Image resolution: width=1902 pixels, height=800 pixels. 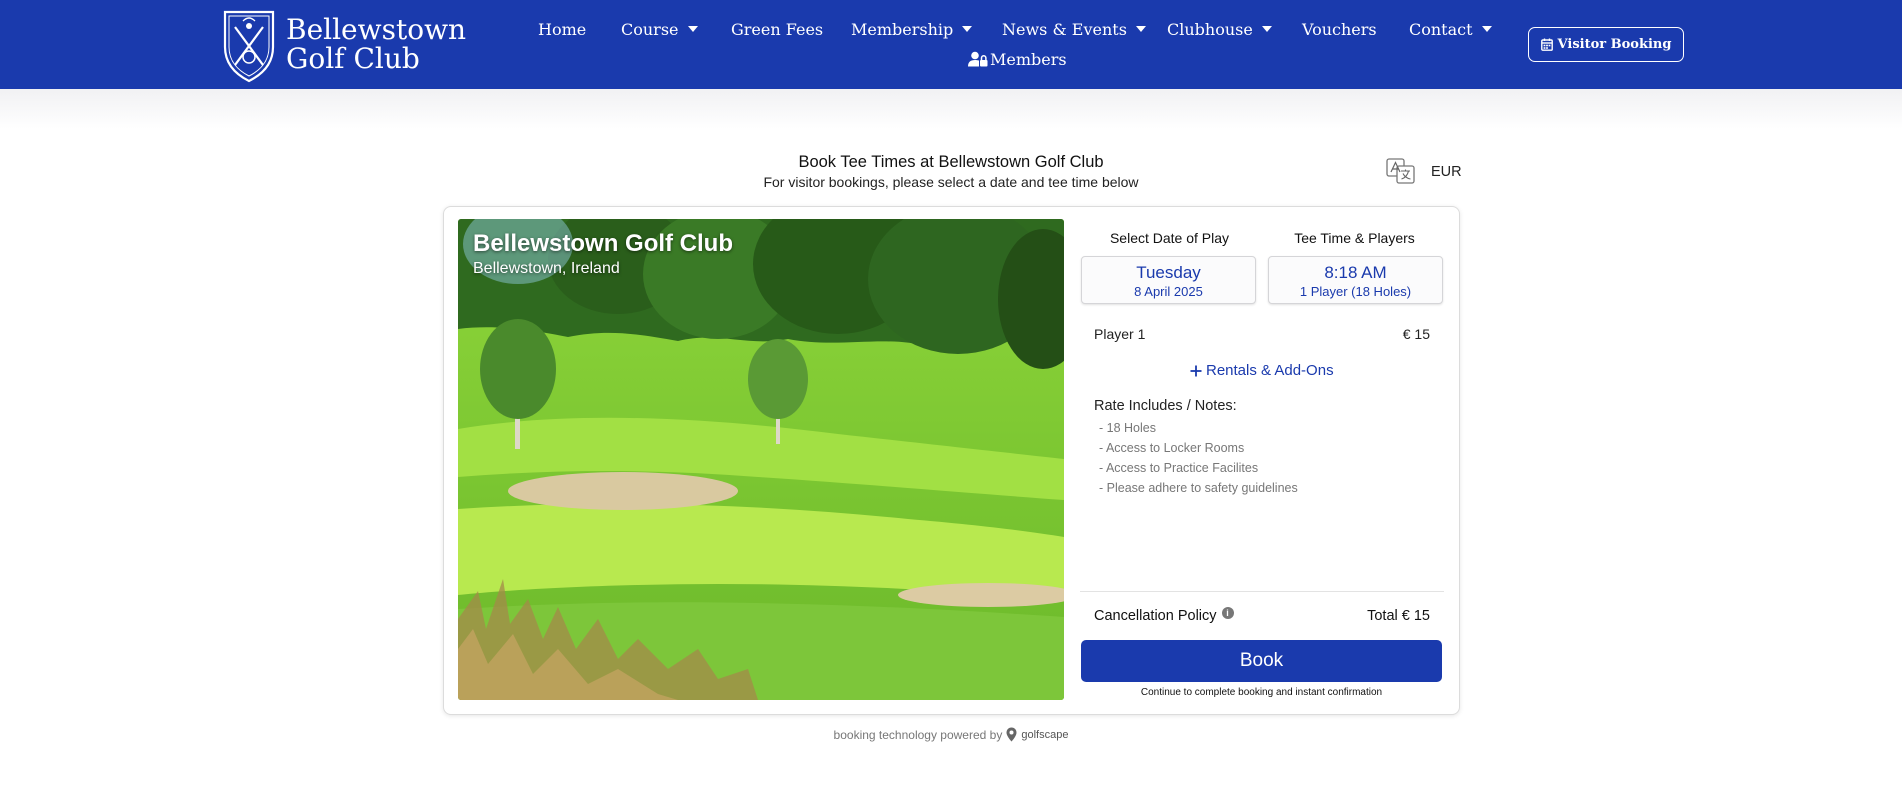 What do you see at coordinates (951, 109) in the screenshot?
I see `header-shadow` at bounding box center [951, 109].